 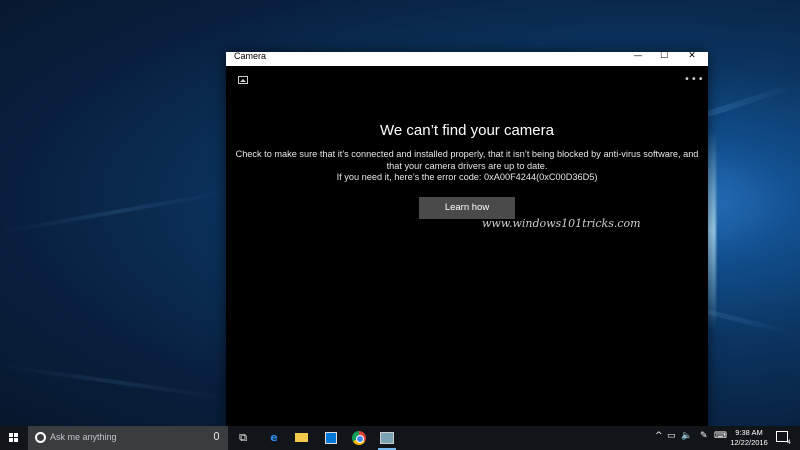 What do you see at coordinates (250, 56) in the screenshot?
I see `window-title: Camera` at bounding box center [250, 56].